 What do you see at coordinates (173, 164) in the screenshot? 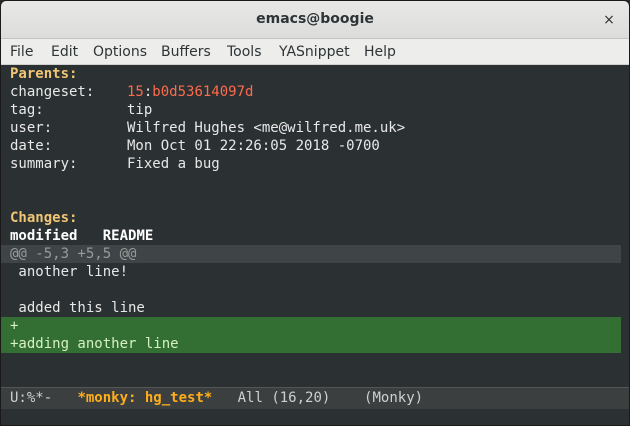
I see `summary-value: Fixed a bug` at bounding box center [173, 164].